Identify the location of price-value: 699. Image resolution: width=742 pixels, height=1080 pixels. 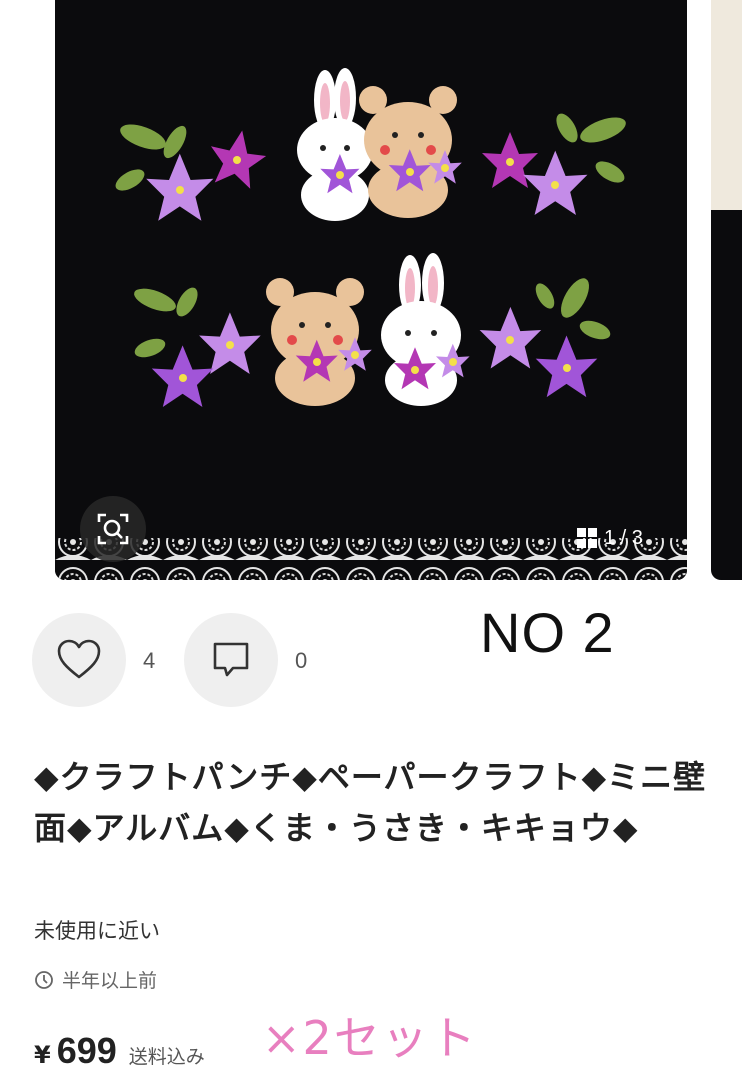
(86, 1050).